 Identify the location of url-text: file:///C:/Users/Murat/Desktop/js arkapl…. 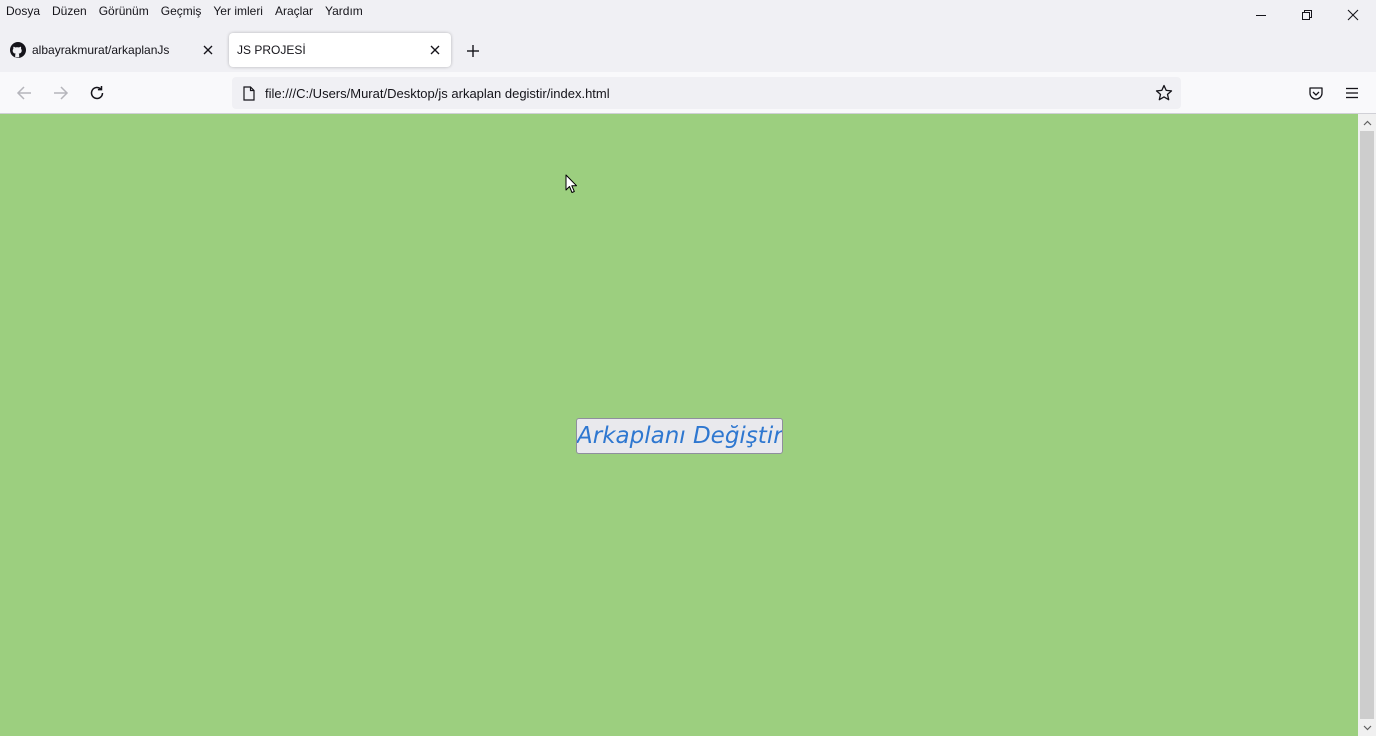
(437, 93).